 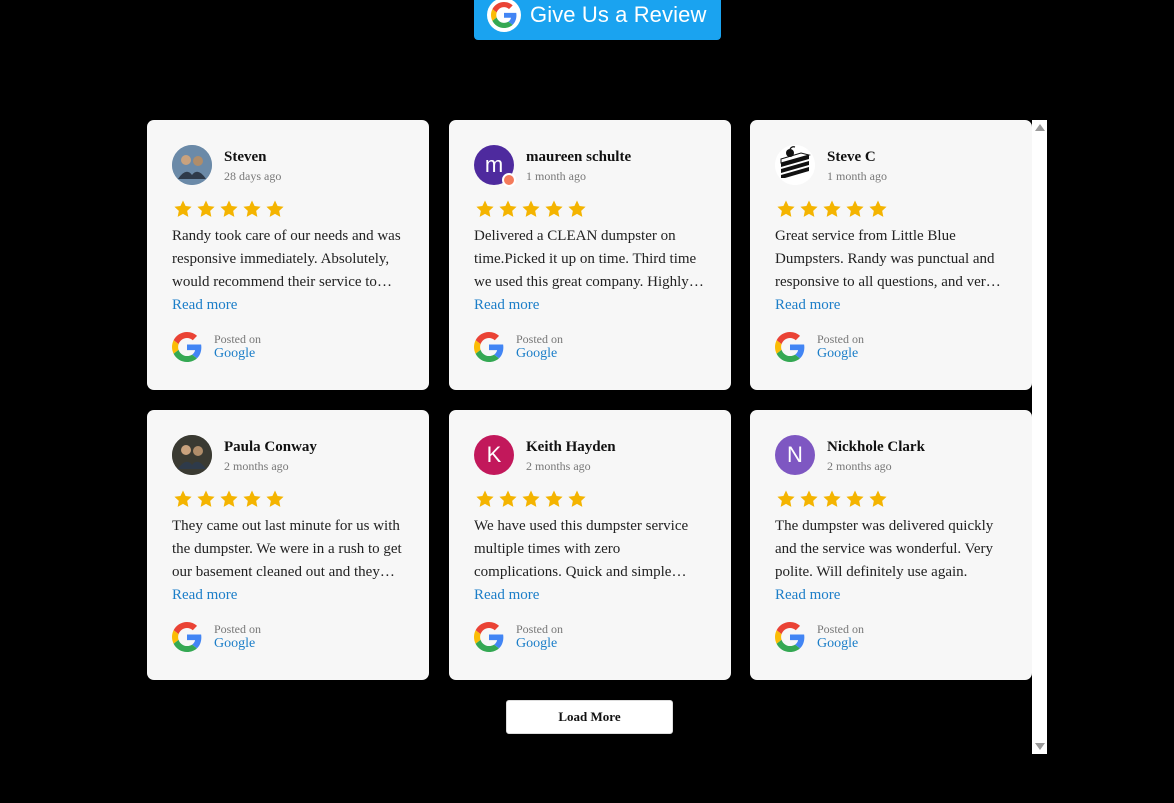 I want to click on avatar: K, so click(x=494, y=455).